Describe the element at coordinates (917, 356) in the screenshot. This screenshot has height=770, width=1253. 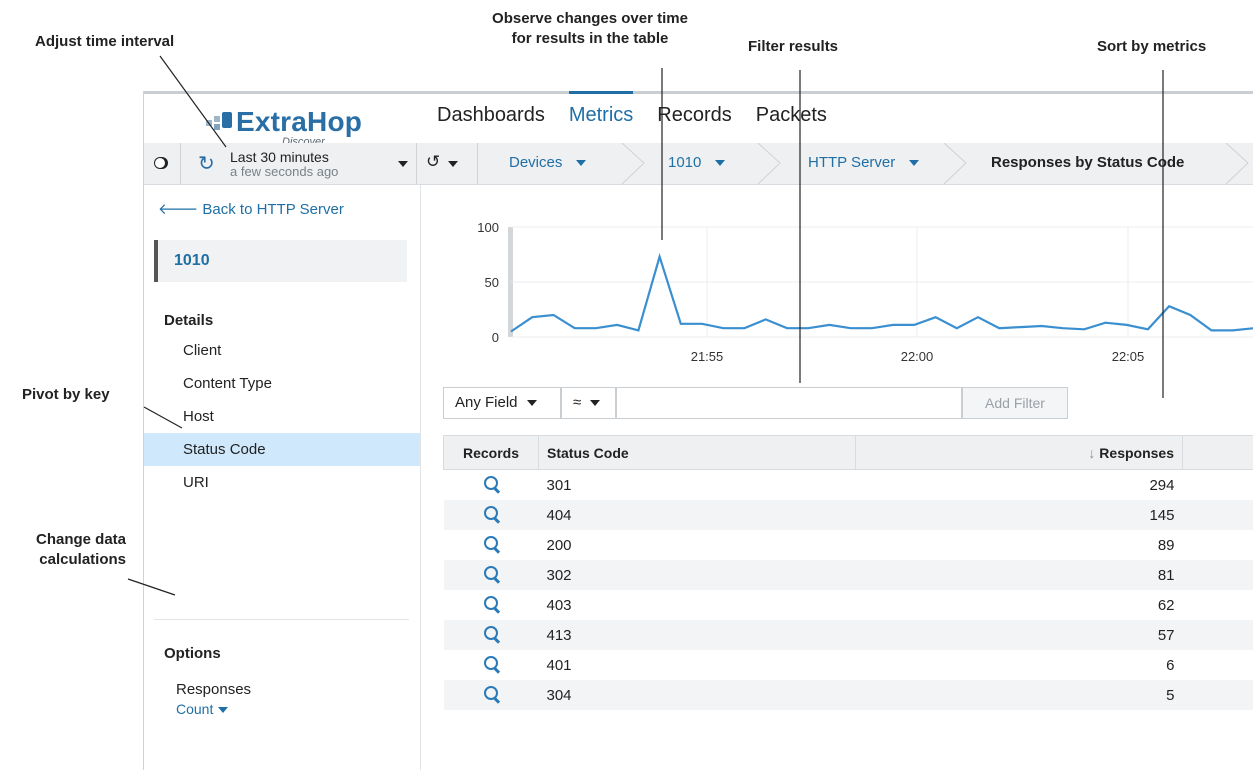
I see `chart-x-tick-label: 22:00` at that location.